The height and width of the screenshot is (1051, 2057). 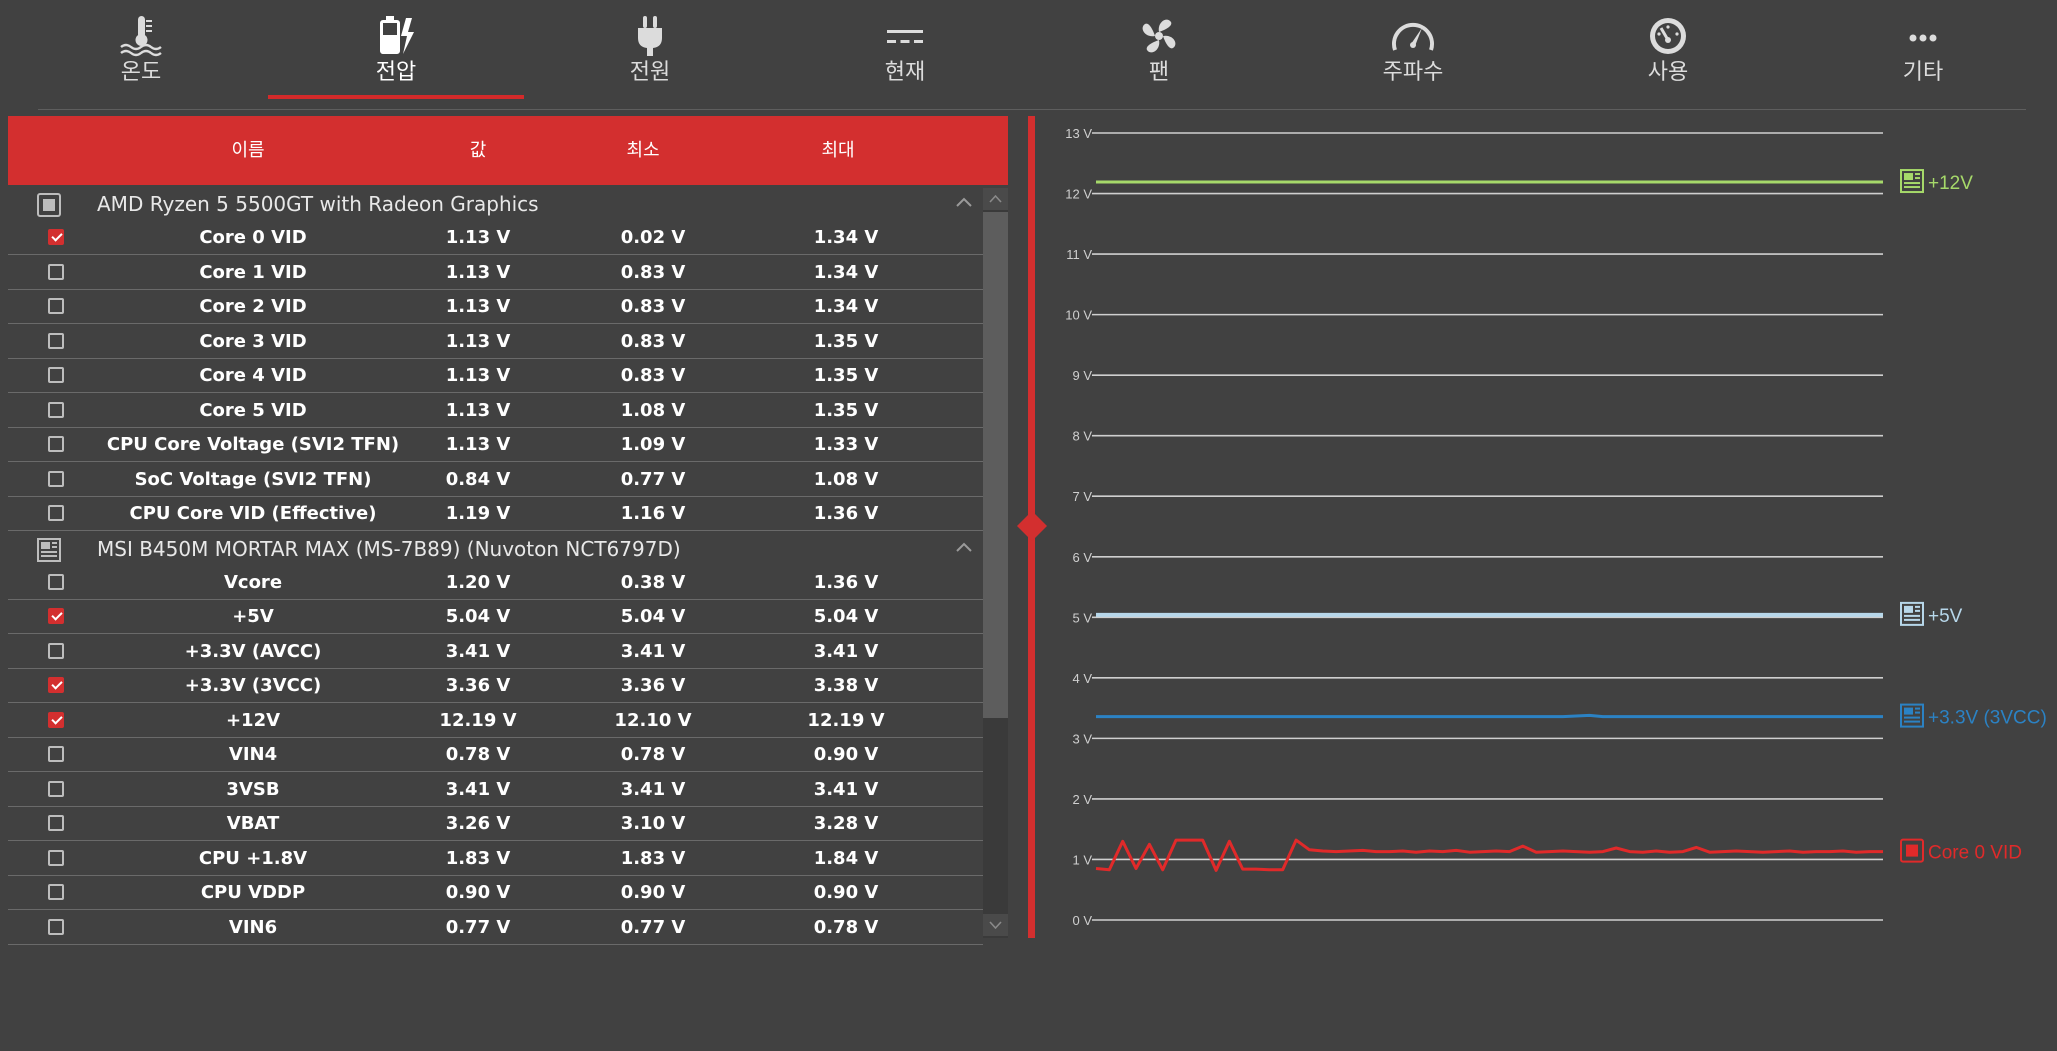 I want to click on tab-battery-bolt: 전압, so click(x=396, y=50).